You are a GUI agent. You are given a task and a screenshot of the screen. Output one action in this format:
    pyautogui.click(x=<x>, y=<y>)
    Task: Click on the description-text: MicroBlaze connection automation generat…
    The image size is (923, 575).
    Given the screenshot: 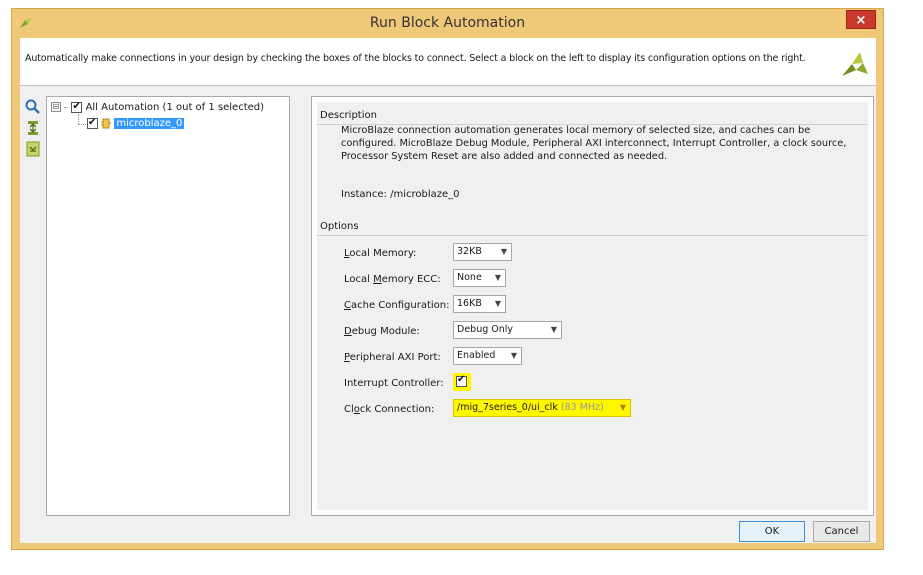 What is the action you would take?
    pyautogui.click(x=594, y=143)
    